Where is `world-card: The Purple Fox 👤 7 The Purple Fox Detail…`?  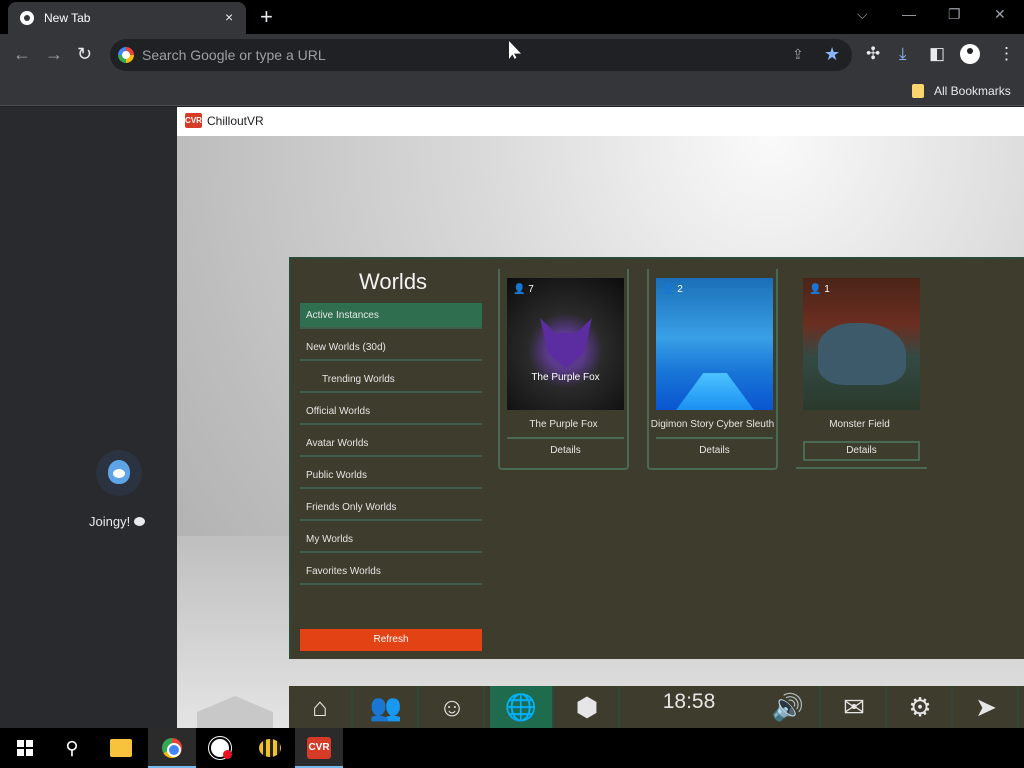 world-card: The Purple Fox 👤 7 The Purple Fox Detail… is located at coordinates (563, 369).